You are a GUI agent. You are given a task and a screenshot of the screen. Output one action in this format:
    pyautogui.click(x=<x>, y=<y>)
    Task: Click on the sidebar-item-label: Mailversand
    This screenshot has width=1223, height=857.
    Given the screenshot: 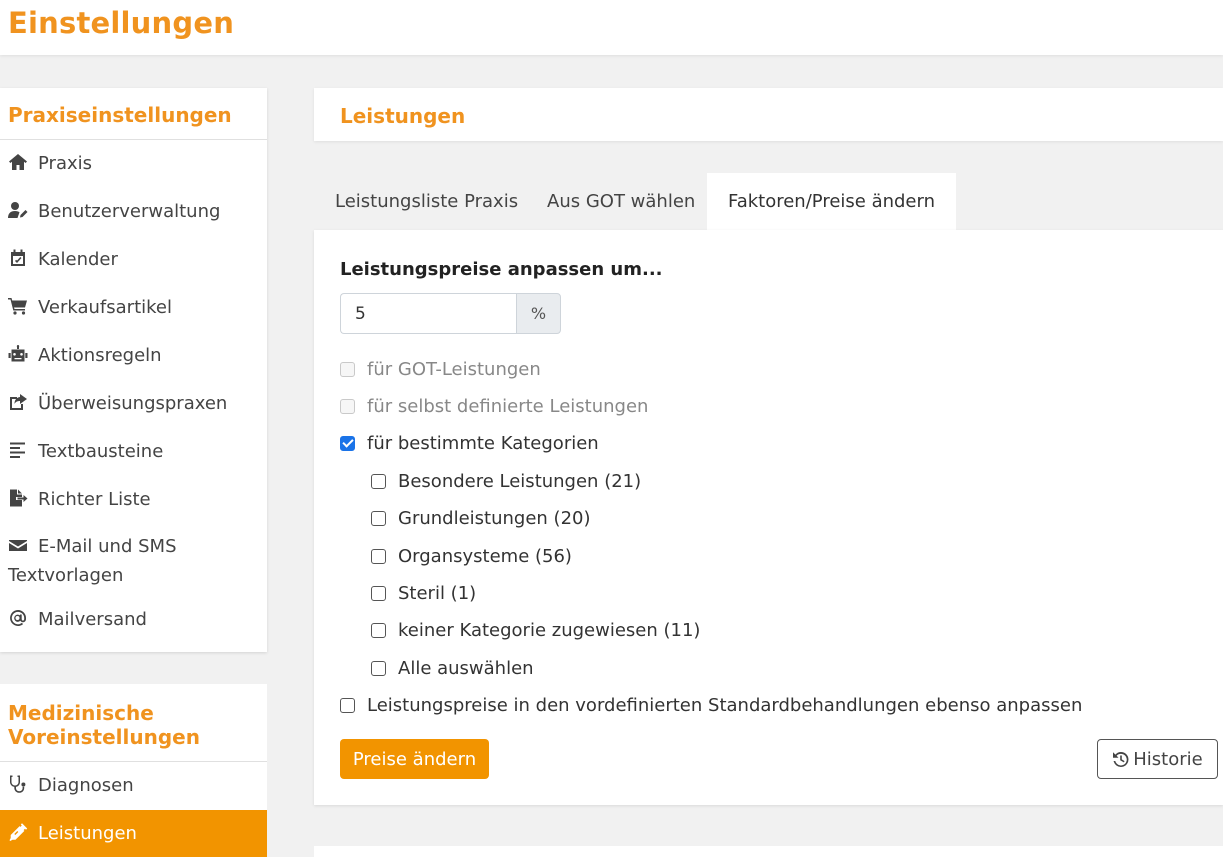 What is the action you would take?
    pyautogui.click(x=92, y=619)
    